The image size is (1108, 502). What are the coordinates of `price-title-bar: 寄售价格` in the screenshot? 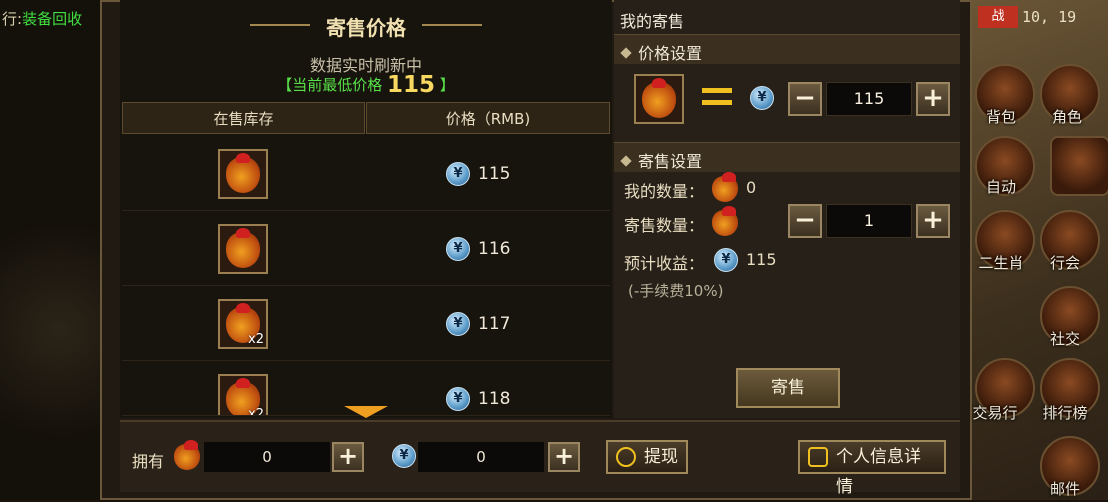 It's located at (366, 24).